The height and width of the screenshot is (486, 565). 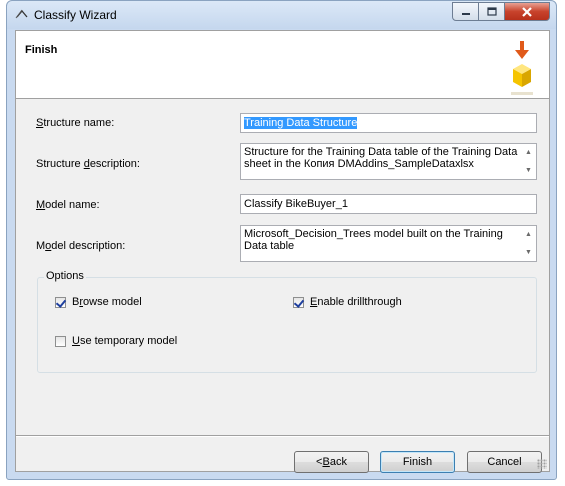 I want to click on model-name-input: Classify BikeBuyer_1, so click(x=388, y=204).